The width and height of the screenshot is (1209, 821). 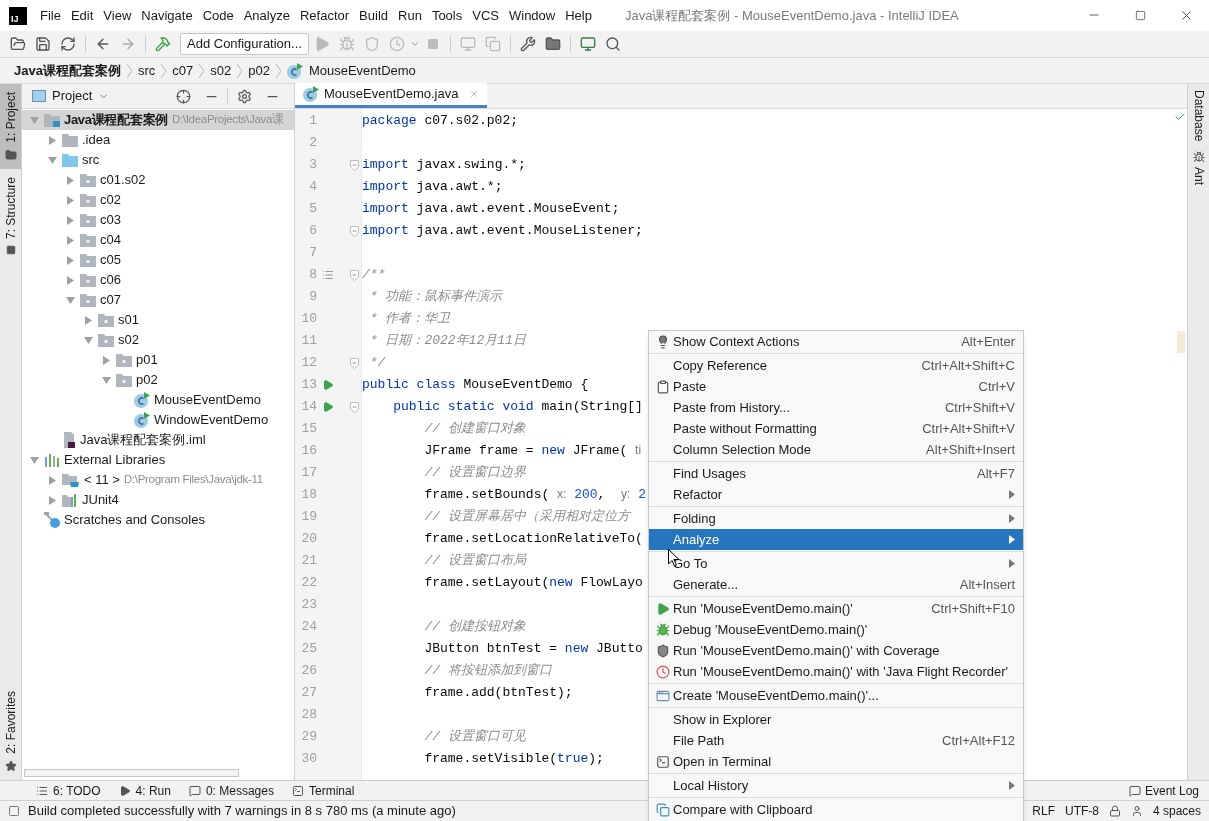 I want to click on context-menu-item: Show in Explorer, so click(x=836, y=719).